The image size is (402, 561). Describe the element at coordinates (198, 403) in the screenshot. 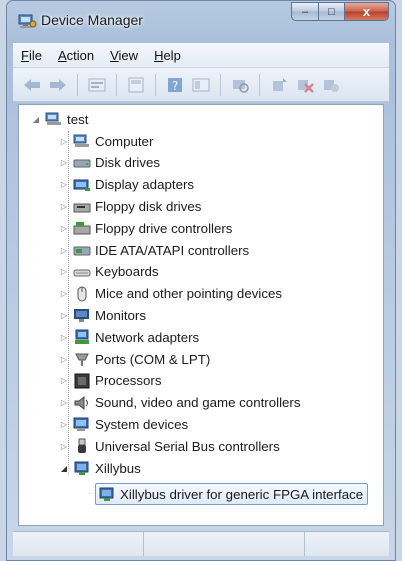

I see `tree-item-label: Sound, video and game controllers` at that location.